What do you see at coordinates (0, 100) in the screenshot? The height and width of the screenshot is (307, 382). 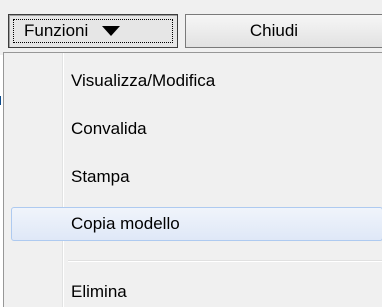 I see `left-edge-mark` at bounding box center [0, 100].